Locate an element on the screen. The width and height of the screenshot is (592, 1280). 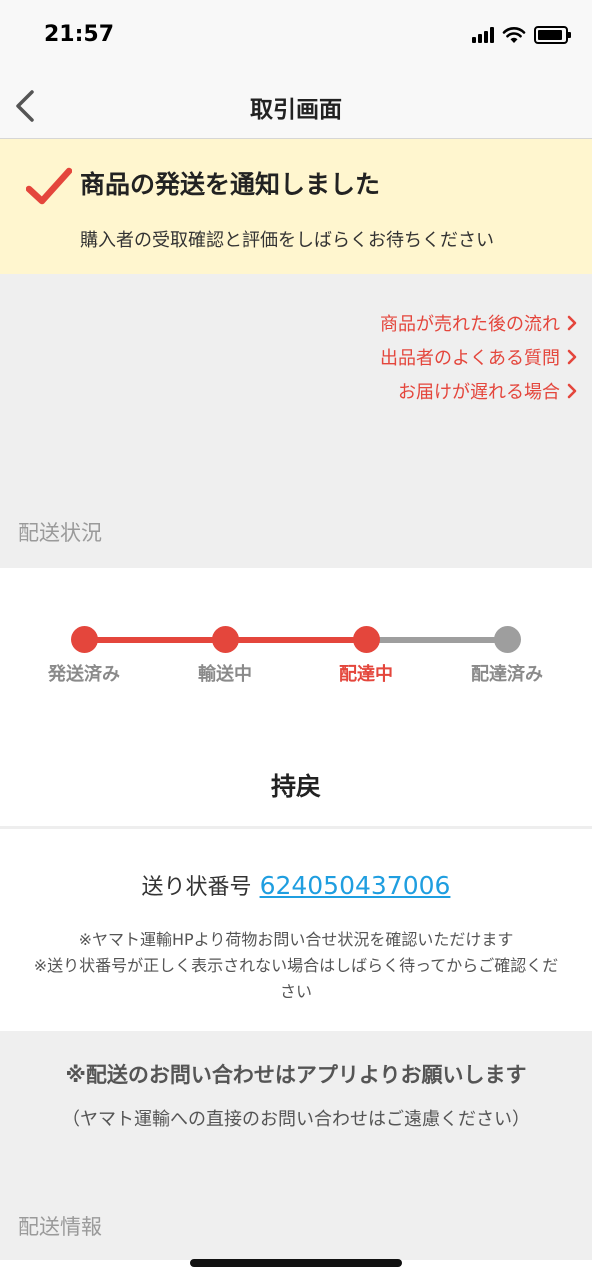
contact-subtitle: （ヤマト運輸への直接のお問い合わせはご遠慮ください） is located at coordinates (296, 1119).